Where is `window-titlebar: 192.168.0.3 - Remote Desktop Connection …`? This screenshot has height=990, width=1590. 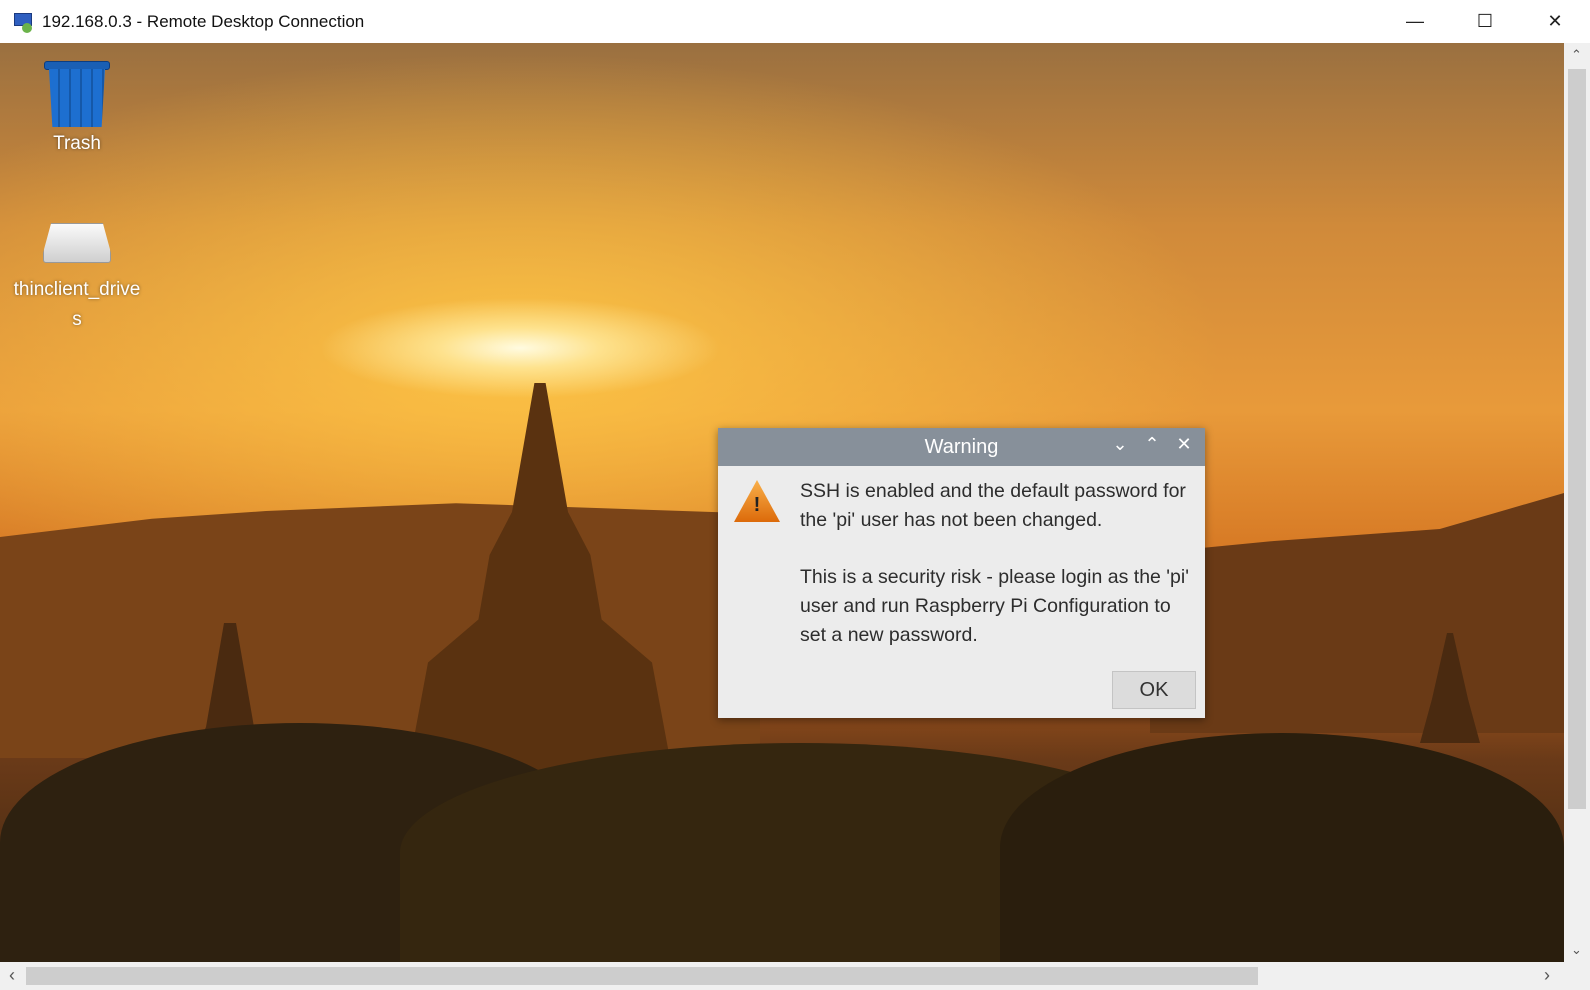
window-titlebar: 192.168.0.3 - Remote Desktop Connection … is located at coordinates (795, 21).